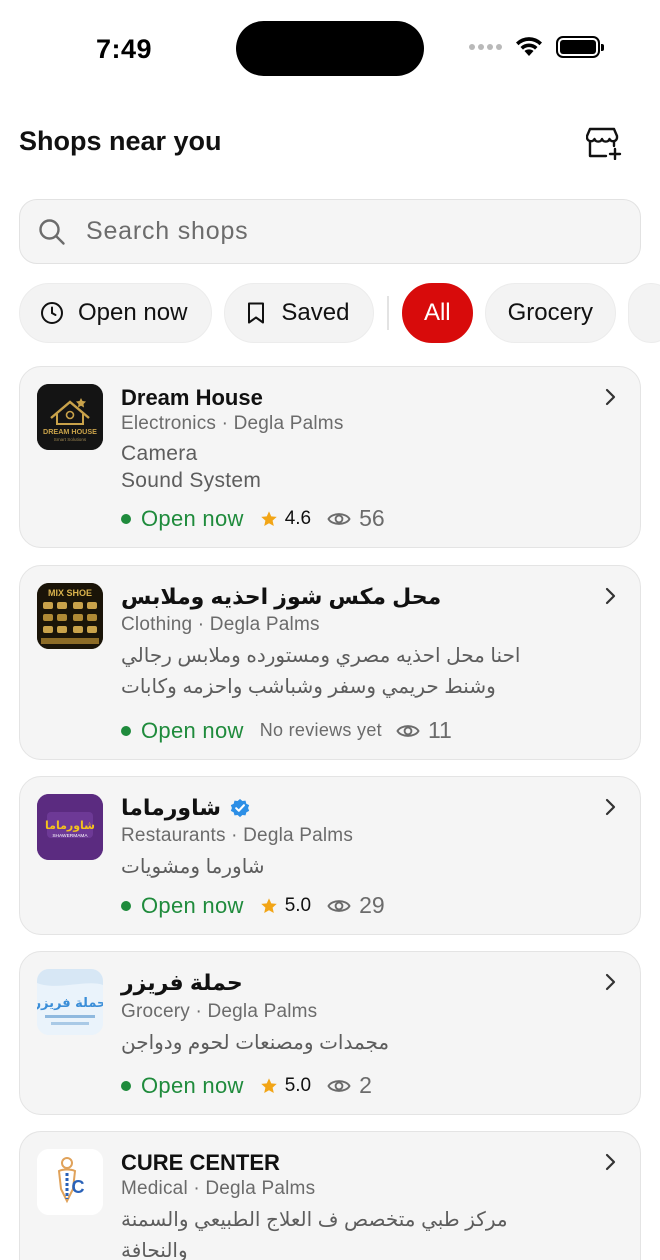 The height and width of the screenshot is (1260, 660). I want to click on views: 11, so click(424, 730).